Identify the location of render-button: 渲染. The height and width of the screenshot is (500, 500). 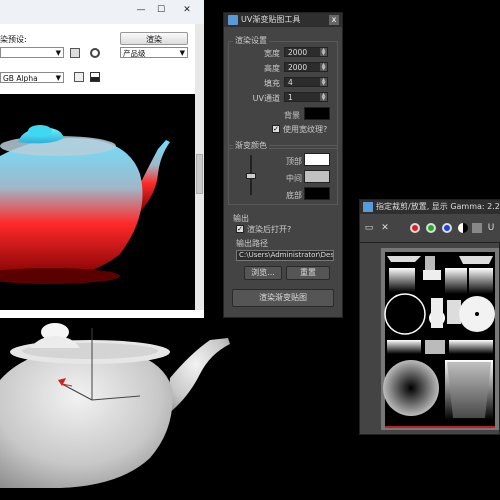
(154, 38).